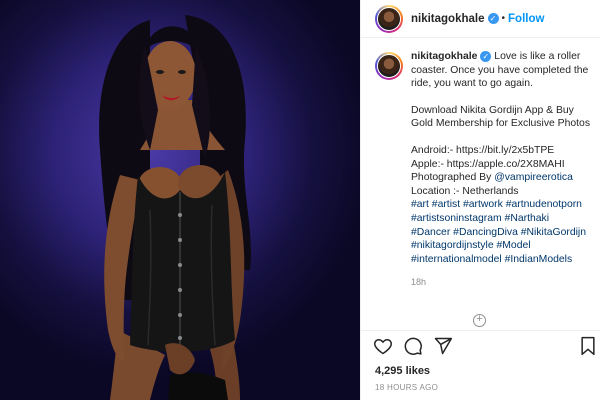  Describe the element at coordinates (486, 56) in the screenshot. I see `caption-verified-badge-icon: ✓` at that location.